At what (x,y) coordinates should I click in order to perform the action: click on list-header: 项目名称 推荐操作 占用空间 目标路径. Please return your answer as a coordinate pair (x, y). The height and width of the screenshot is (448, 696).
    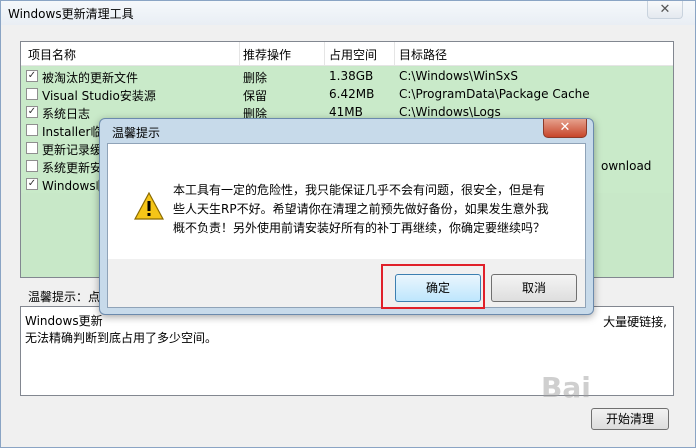
    Looking at the image, I should click on (347, 54).